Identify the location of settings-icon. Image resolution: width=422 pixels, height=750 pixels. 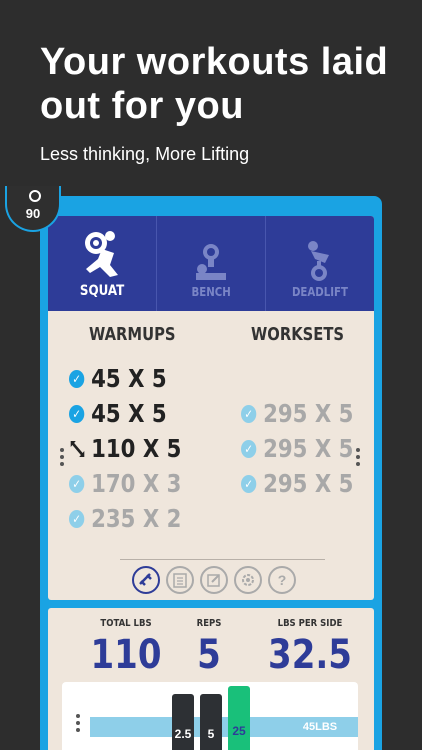
(248, 580).